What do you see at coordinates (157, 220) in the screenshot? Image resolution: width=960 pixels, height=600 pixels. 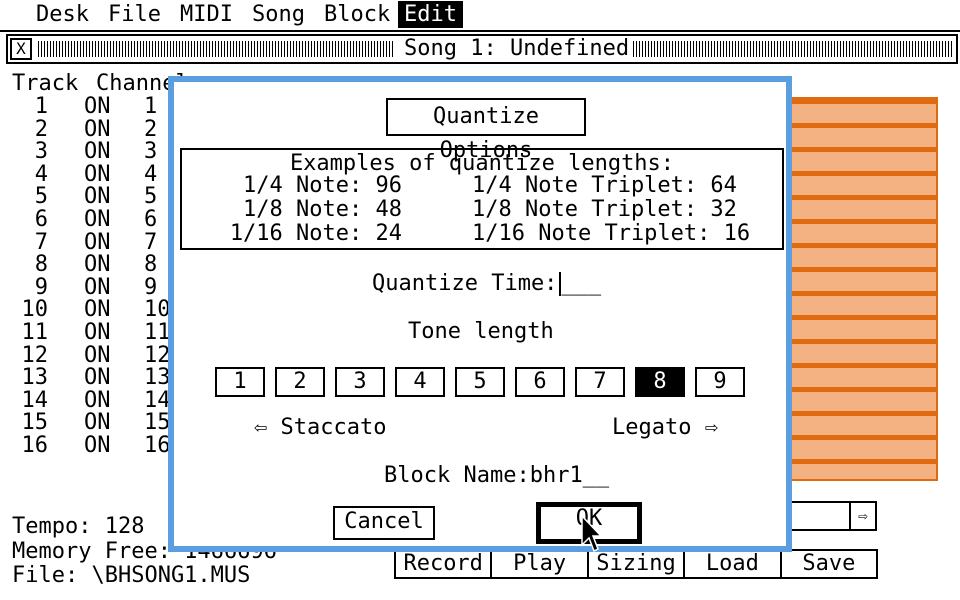 I see `track-channel: 6` at bounding box center [157, 220].